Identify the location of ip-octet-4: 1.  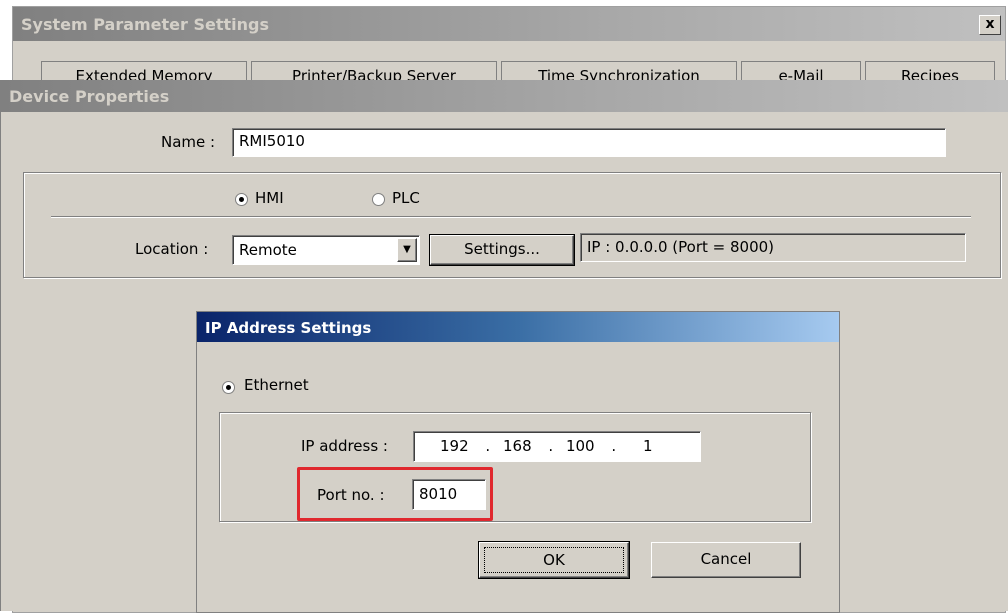
(647, 446).